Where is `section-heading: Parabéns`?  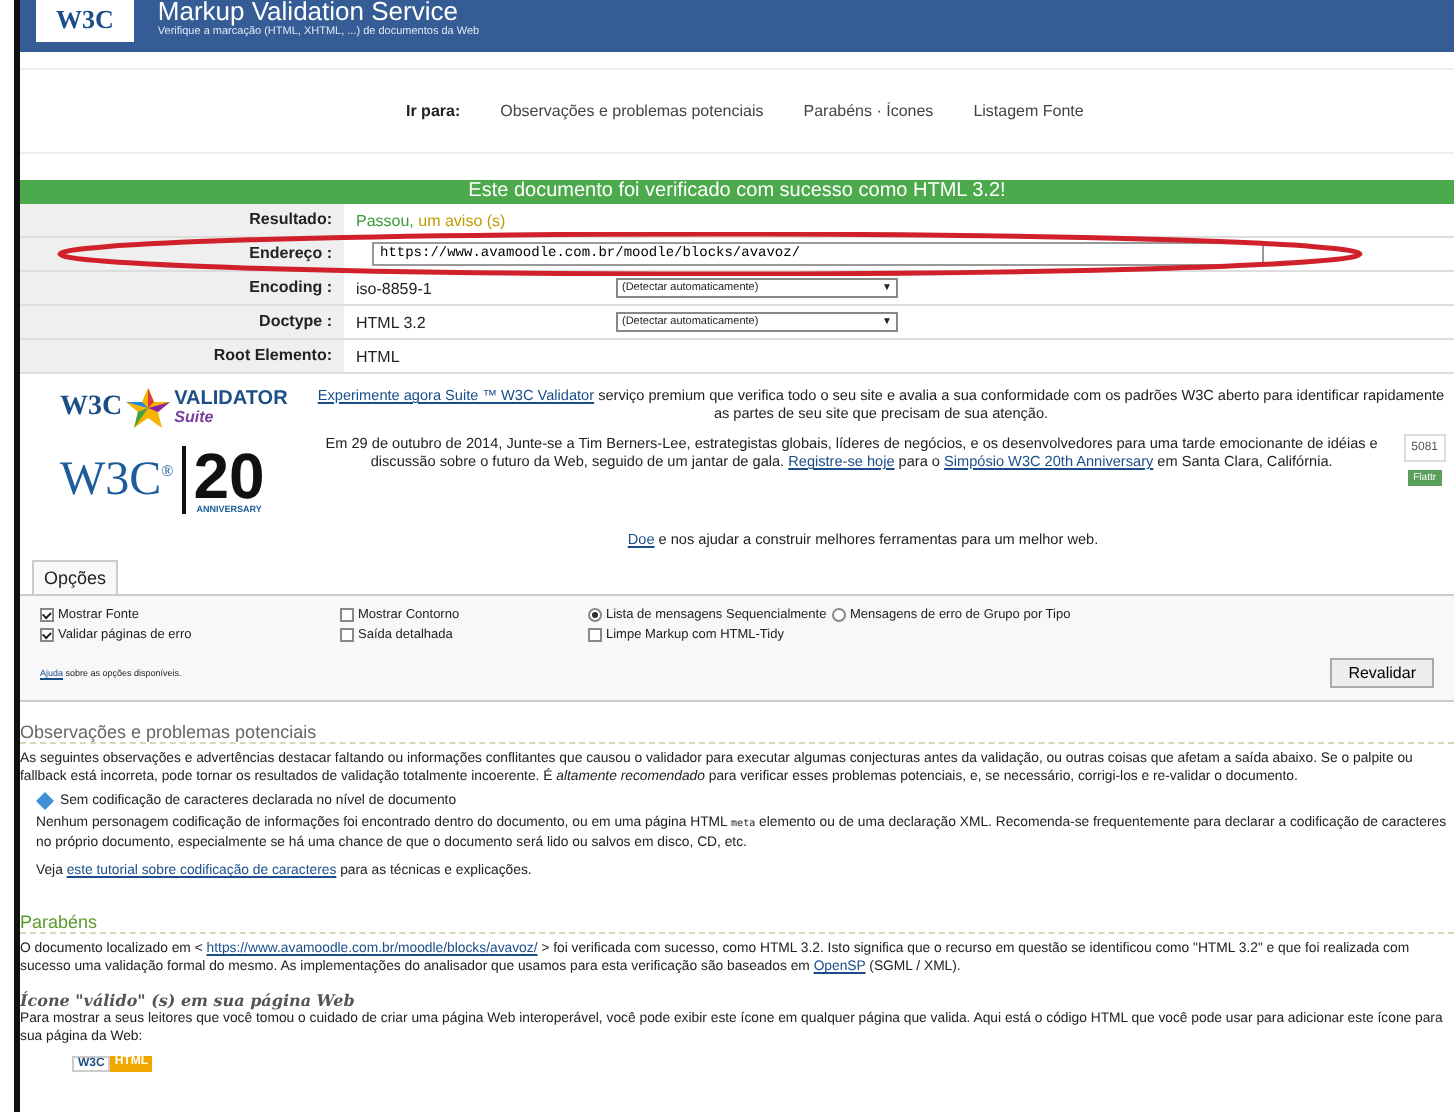 section-heading: Parabéns is located at coordinates (737, 923).